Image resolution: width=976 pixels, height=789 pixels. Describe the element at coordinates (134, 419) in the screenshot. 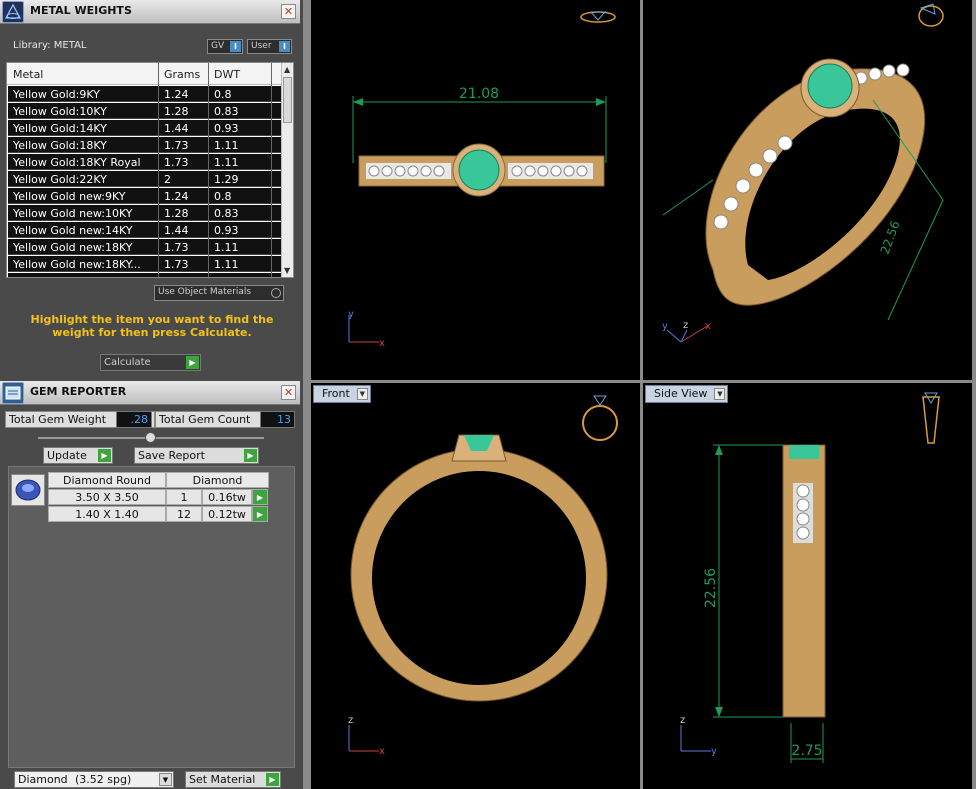

I see `total-gem-weight-value: .28` at that location.